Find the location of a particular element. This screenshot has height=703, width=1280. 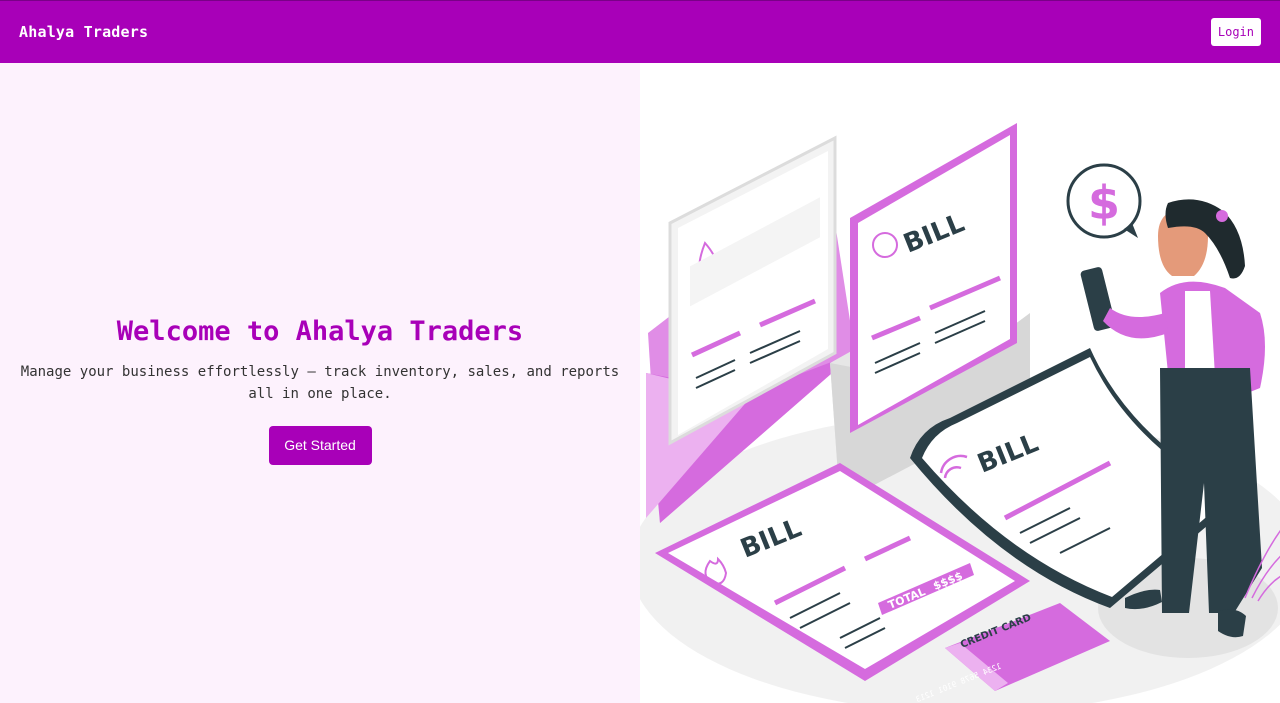

brand-name: Ahalya Traders is located at coordinates (83, 32).